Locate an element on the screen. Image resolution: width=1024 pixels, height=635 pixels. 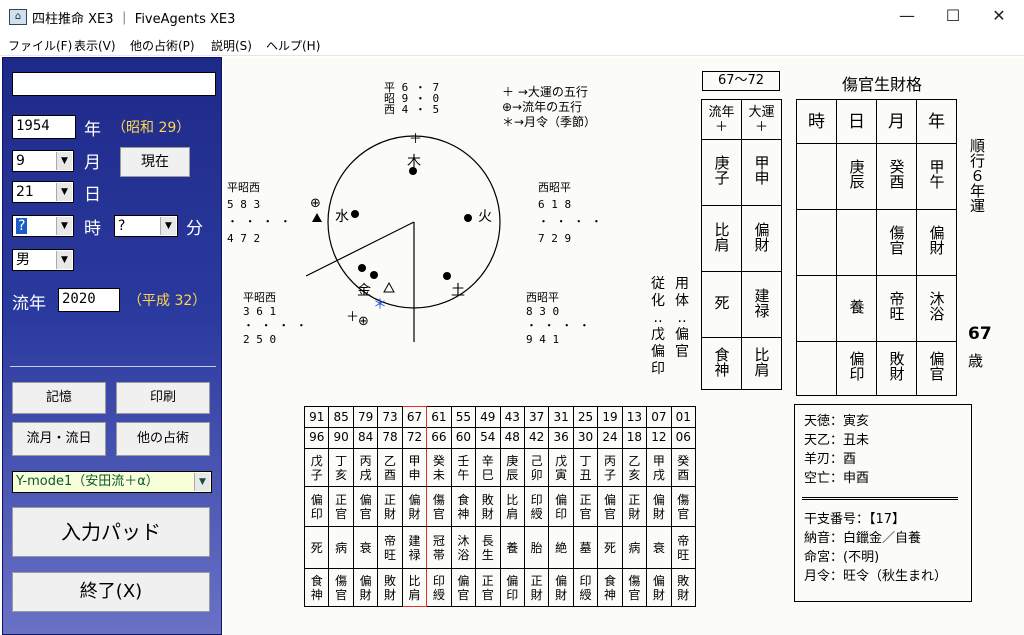
age-end: 84 is located at coordinates (365, 437).